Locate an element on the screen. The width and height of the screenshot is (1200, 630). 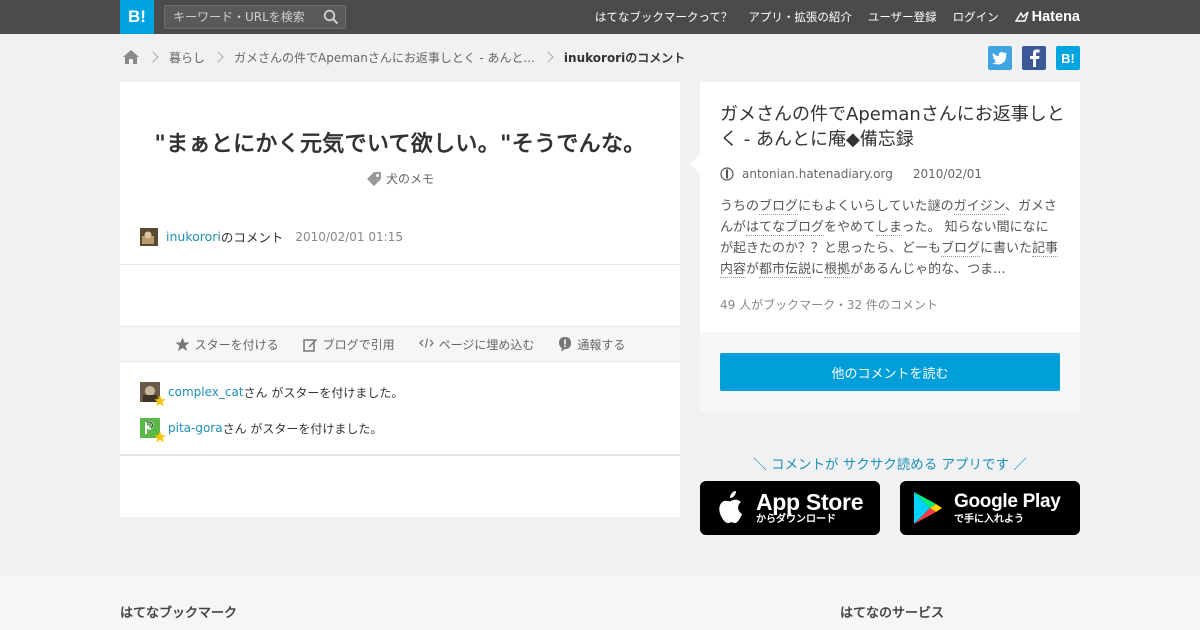
star-list-item: pita-gora さん がスターを付けました。 is located at coordinates (271, 430).